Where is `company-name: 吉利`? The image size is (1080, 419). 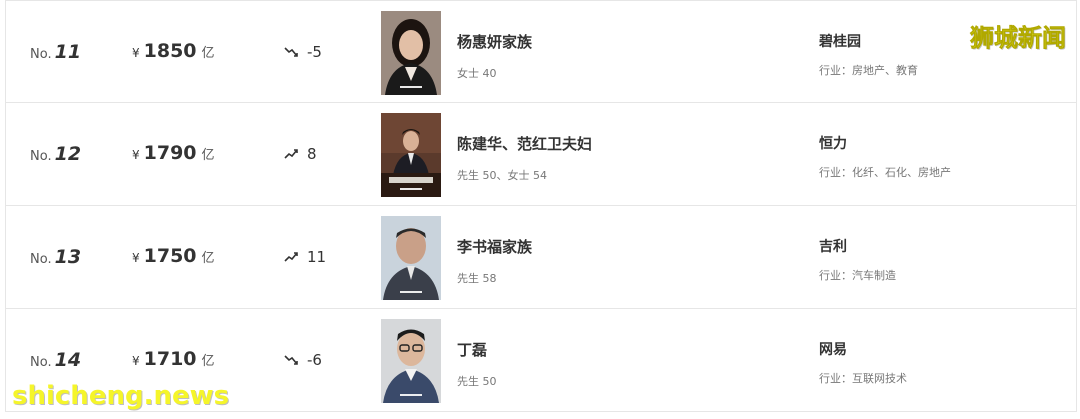
company-name: 吉利 is located at coordinates (857, 246).